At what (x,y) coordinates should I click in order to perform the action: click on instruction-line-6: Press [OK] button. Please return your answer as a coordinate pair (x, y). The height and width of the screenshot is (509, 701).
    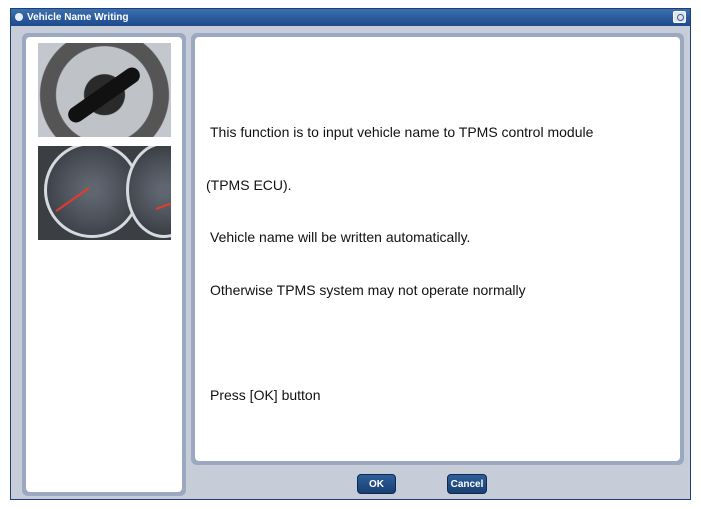
    Looking at the image, I should click on (265, 394).